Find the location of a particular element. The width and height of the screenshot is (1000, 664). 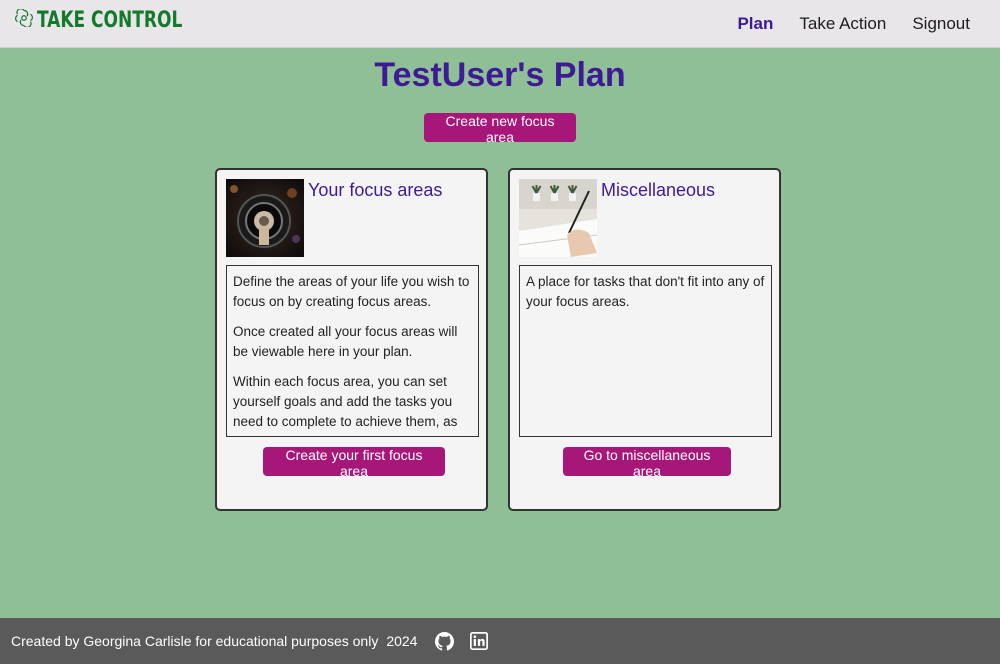

nav-signout: Signout is located at coordinates (941, 24).